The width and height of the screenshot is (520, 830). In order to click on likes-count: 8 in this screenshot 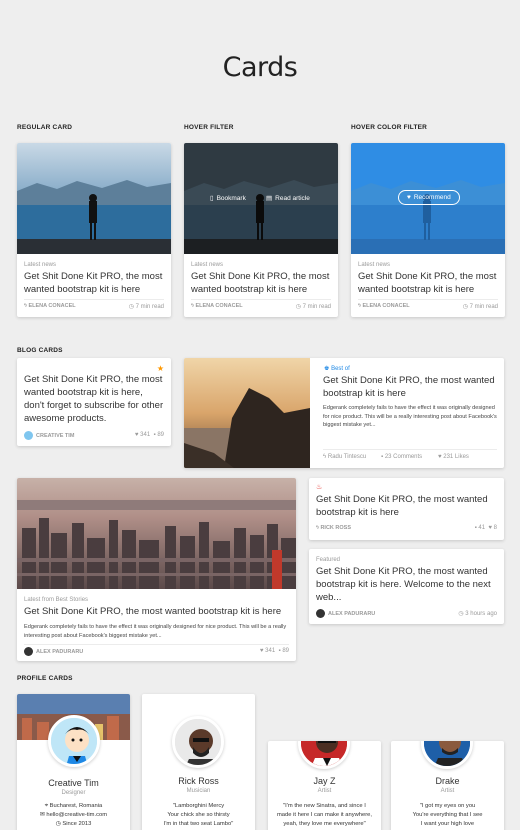, I will do `click(495, 528)`.